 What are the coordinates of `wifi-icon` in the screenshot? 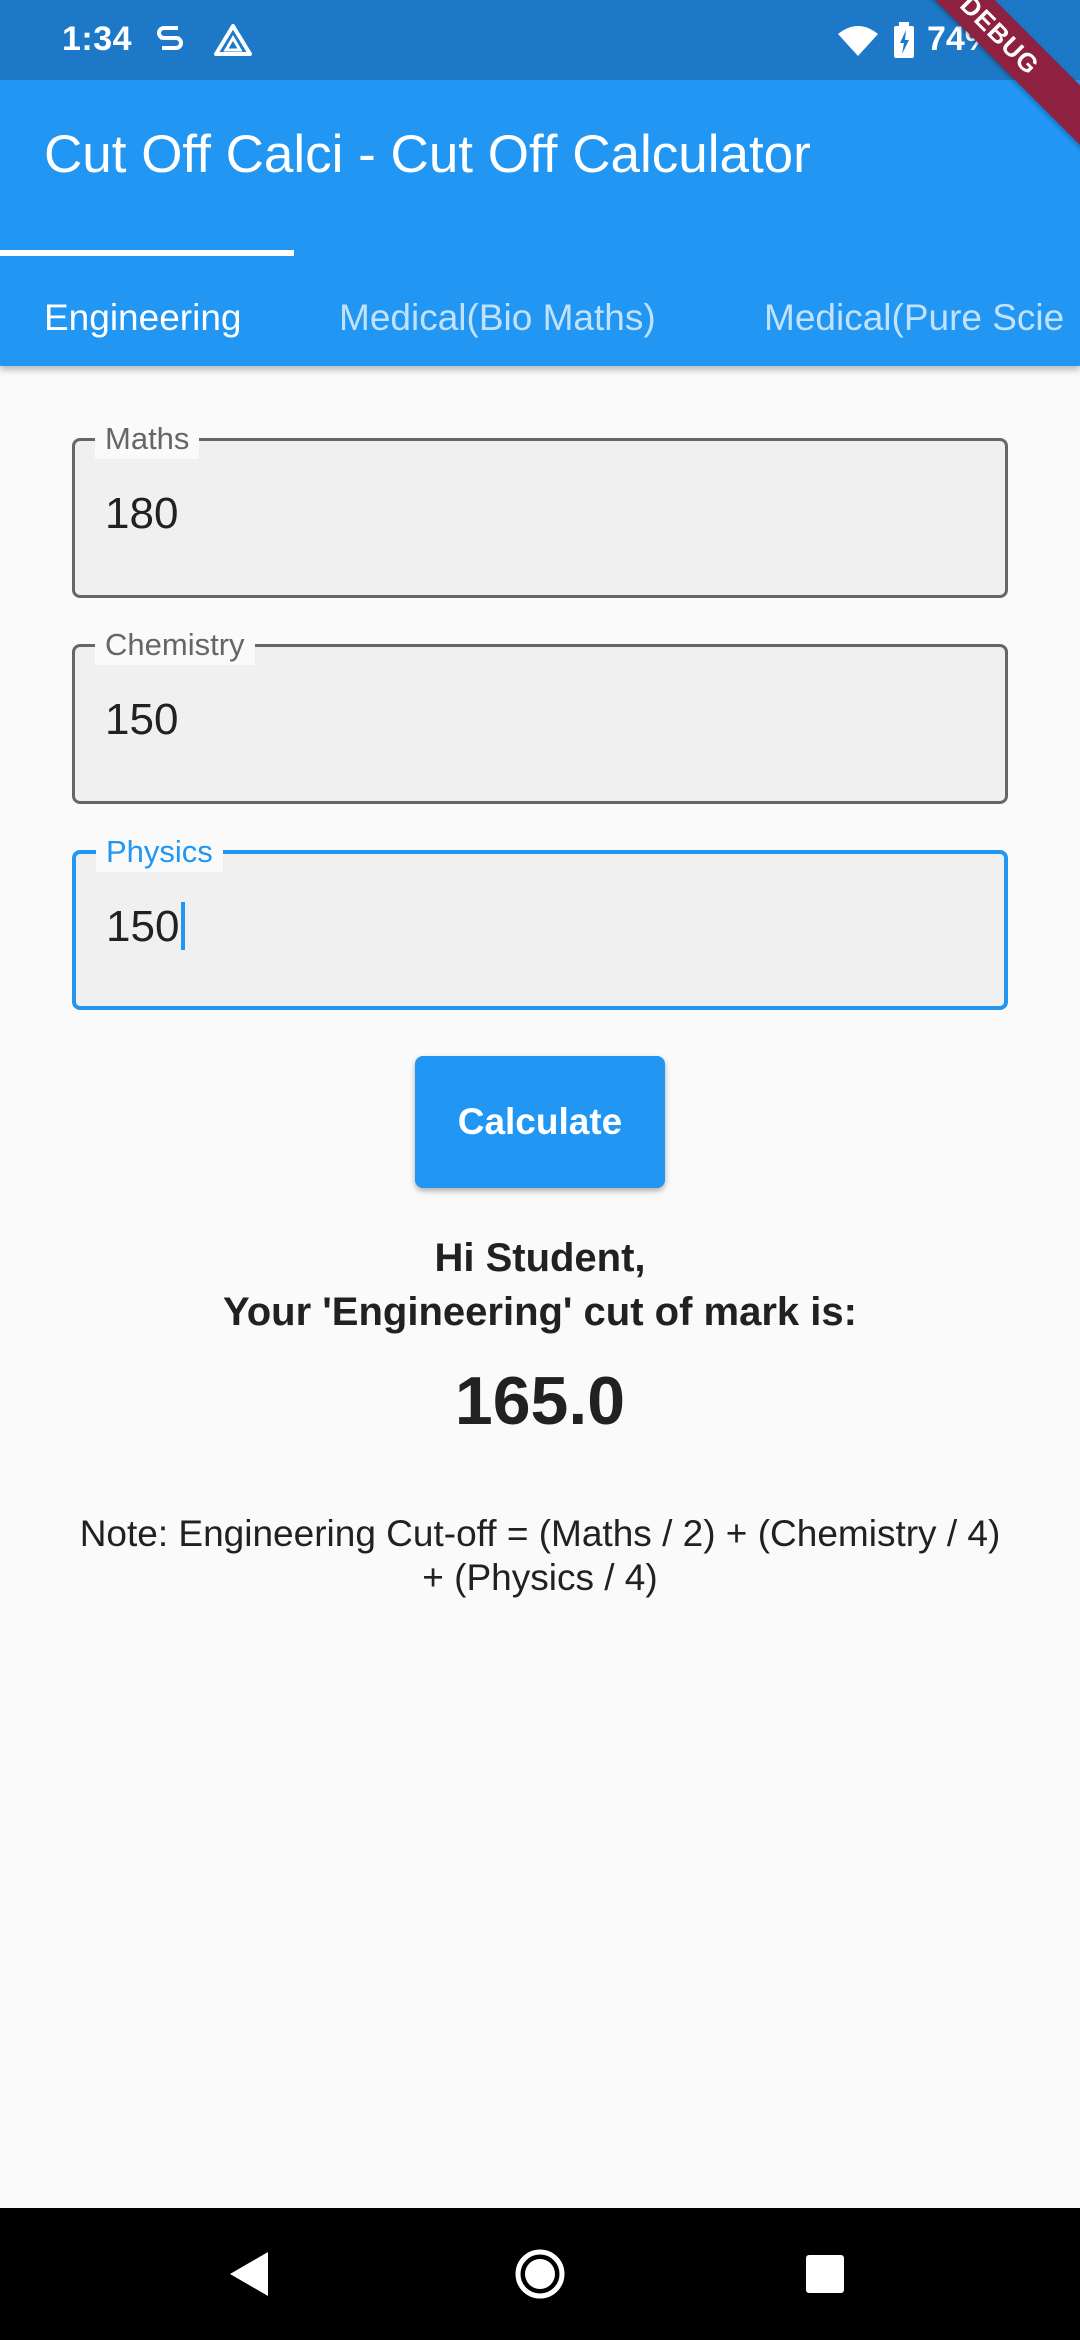 It's located at (858, 40).